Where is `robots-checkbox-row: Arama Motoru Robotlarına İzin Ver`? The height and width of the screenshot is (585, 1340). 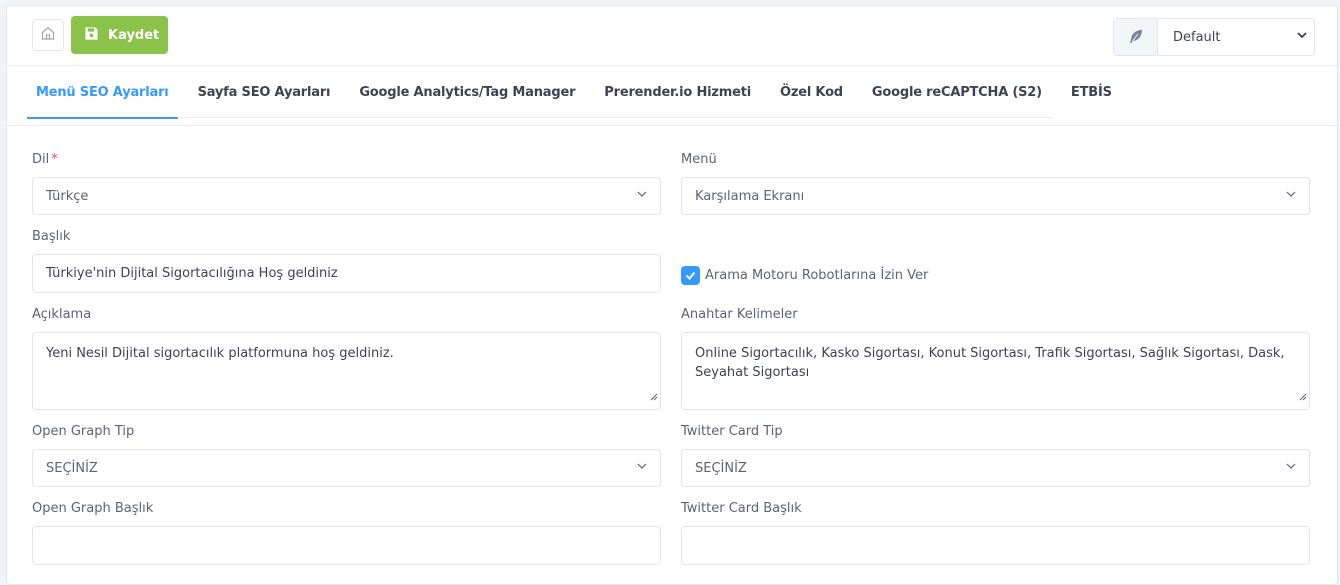
robots-checkbox-row: Arama Motoru Robotlarına İzin Ver is located at coordinates (804, 275).